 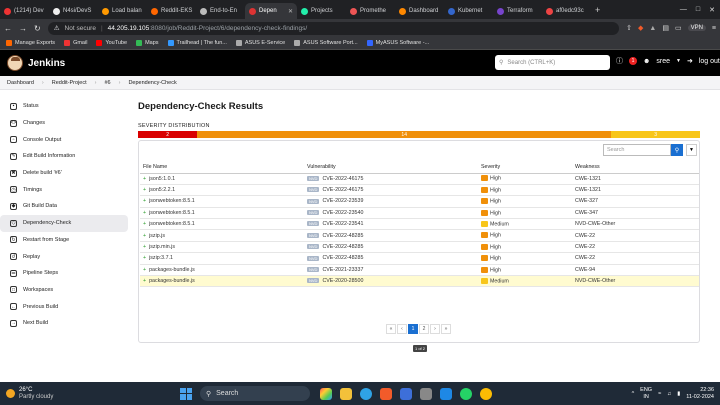 What do you see at coordinates (629, 28) in the screenshot?
I see `share-icon: ⇧` at bounding box center [629, 28].